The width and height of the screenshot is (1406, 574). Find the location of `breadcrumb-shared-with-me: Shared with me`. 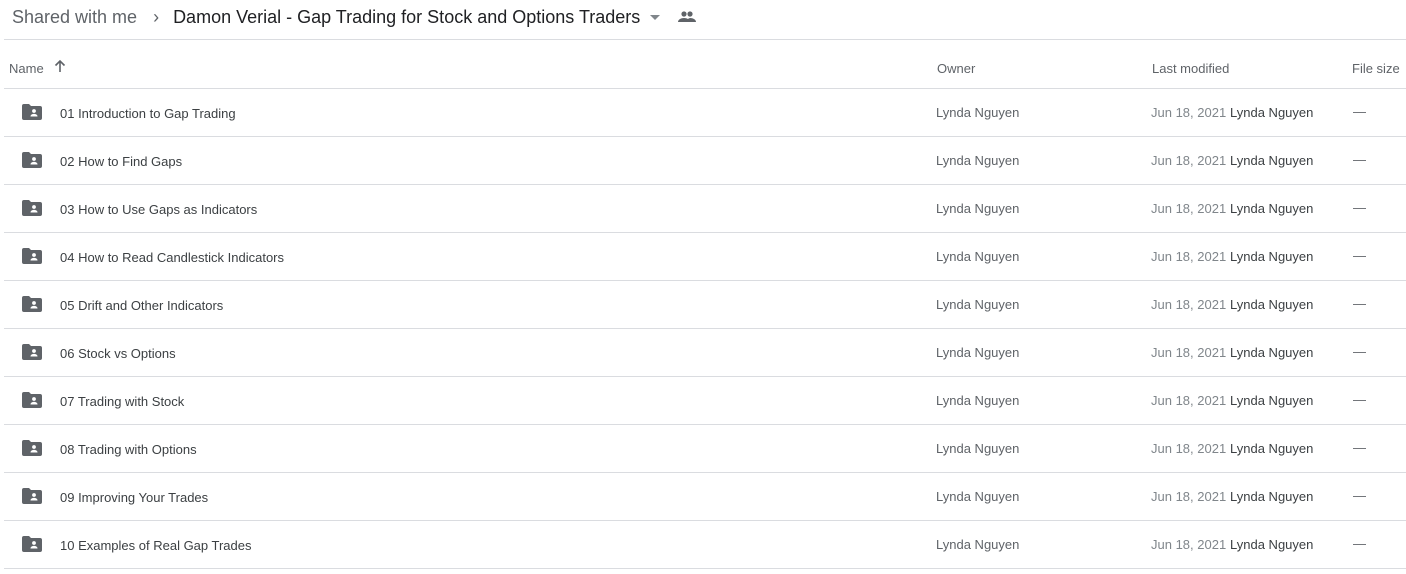

breadcrumb-shared-with-me: Shared with me is located at coordinates (74, 17).